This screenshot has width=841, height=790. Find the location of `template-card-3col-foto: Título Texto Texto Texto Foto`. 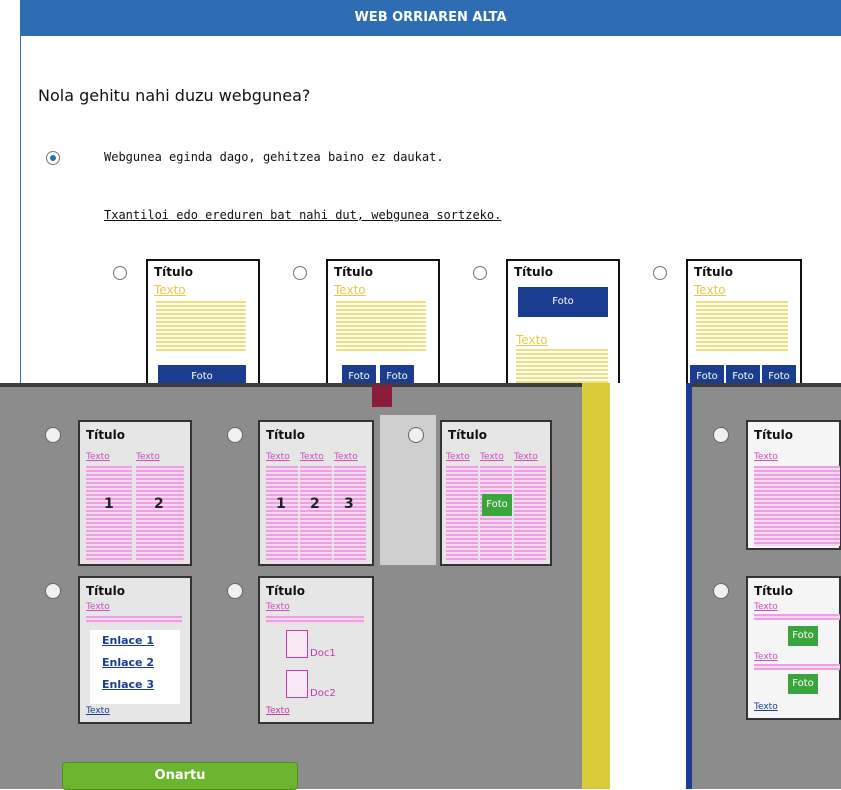

template-card-3col-foto: Título Texto Texto Texto Foto is located at coordinates (496, 493).